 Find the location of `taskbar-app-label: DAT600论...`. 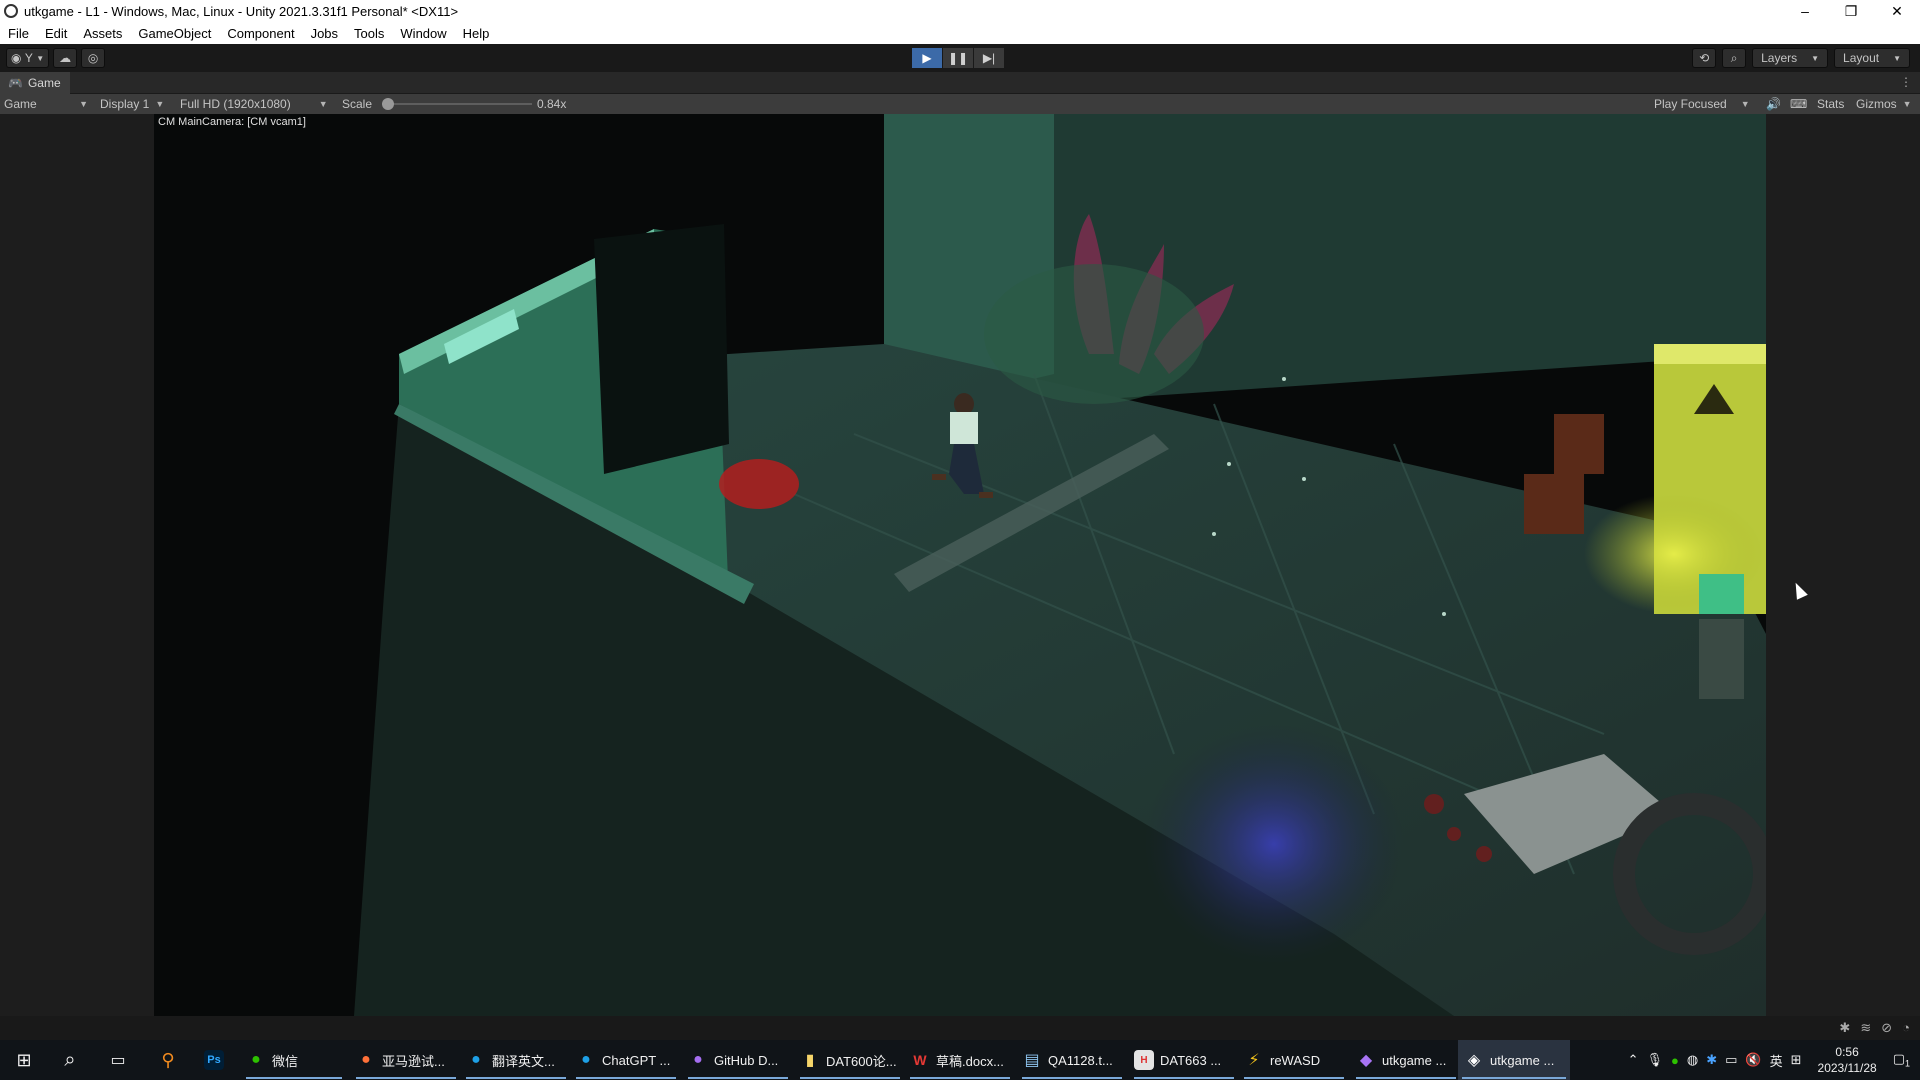

taskbar-app-label: DAT600论... is located at coordinates (861, 1061).